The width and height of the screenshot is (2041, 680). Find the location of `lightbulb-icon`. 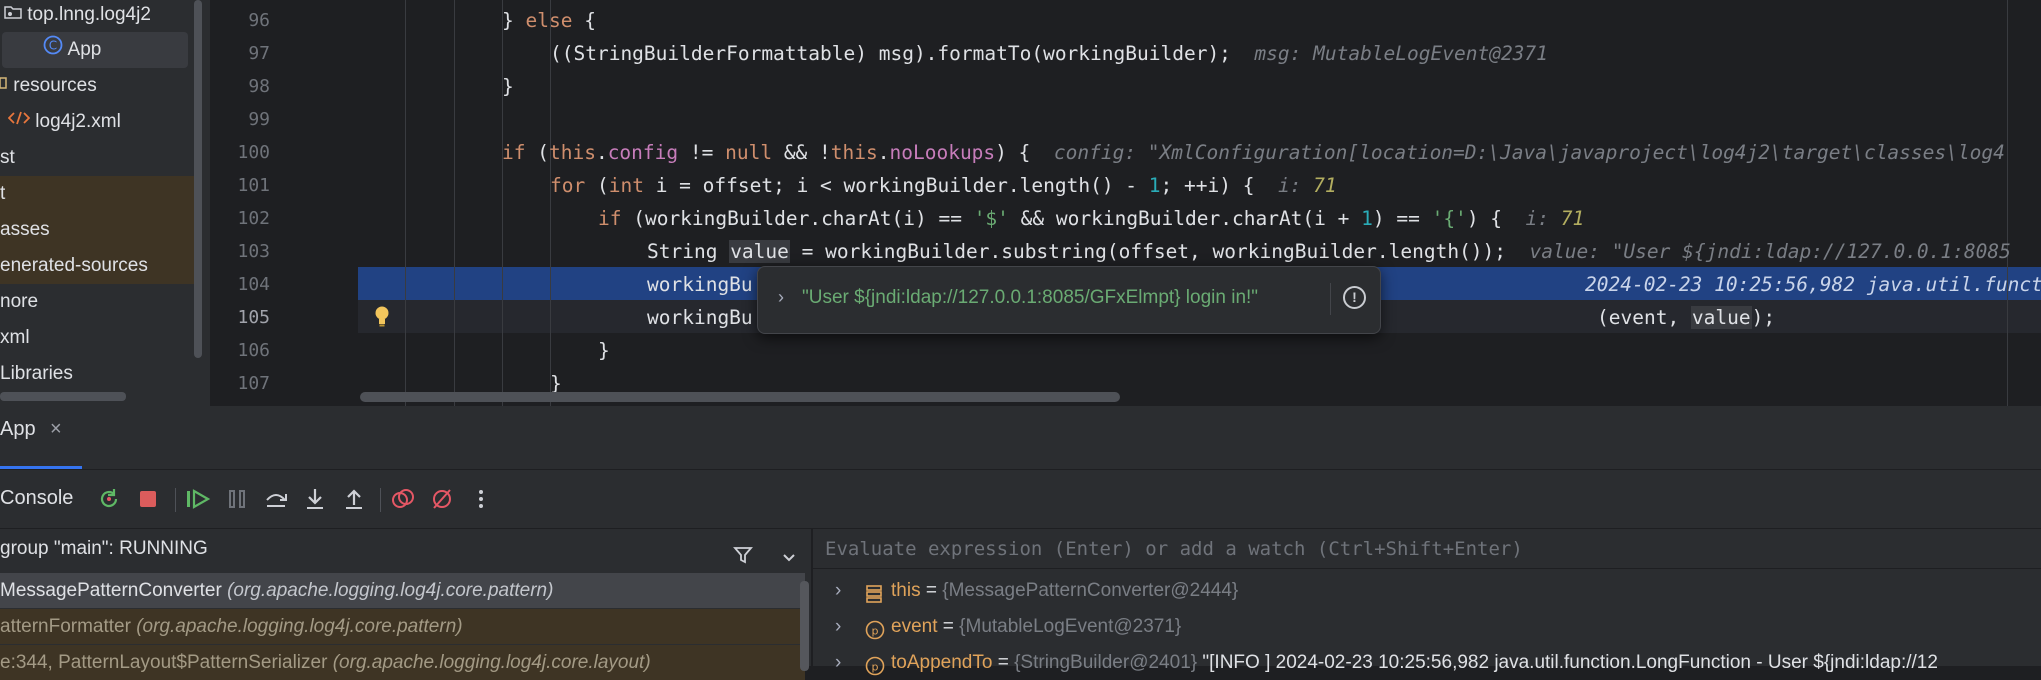

lightbulb-icon is located at coordinates (382, 318).